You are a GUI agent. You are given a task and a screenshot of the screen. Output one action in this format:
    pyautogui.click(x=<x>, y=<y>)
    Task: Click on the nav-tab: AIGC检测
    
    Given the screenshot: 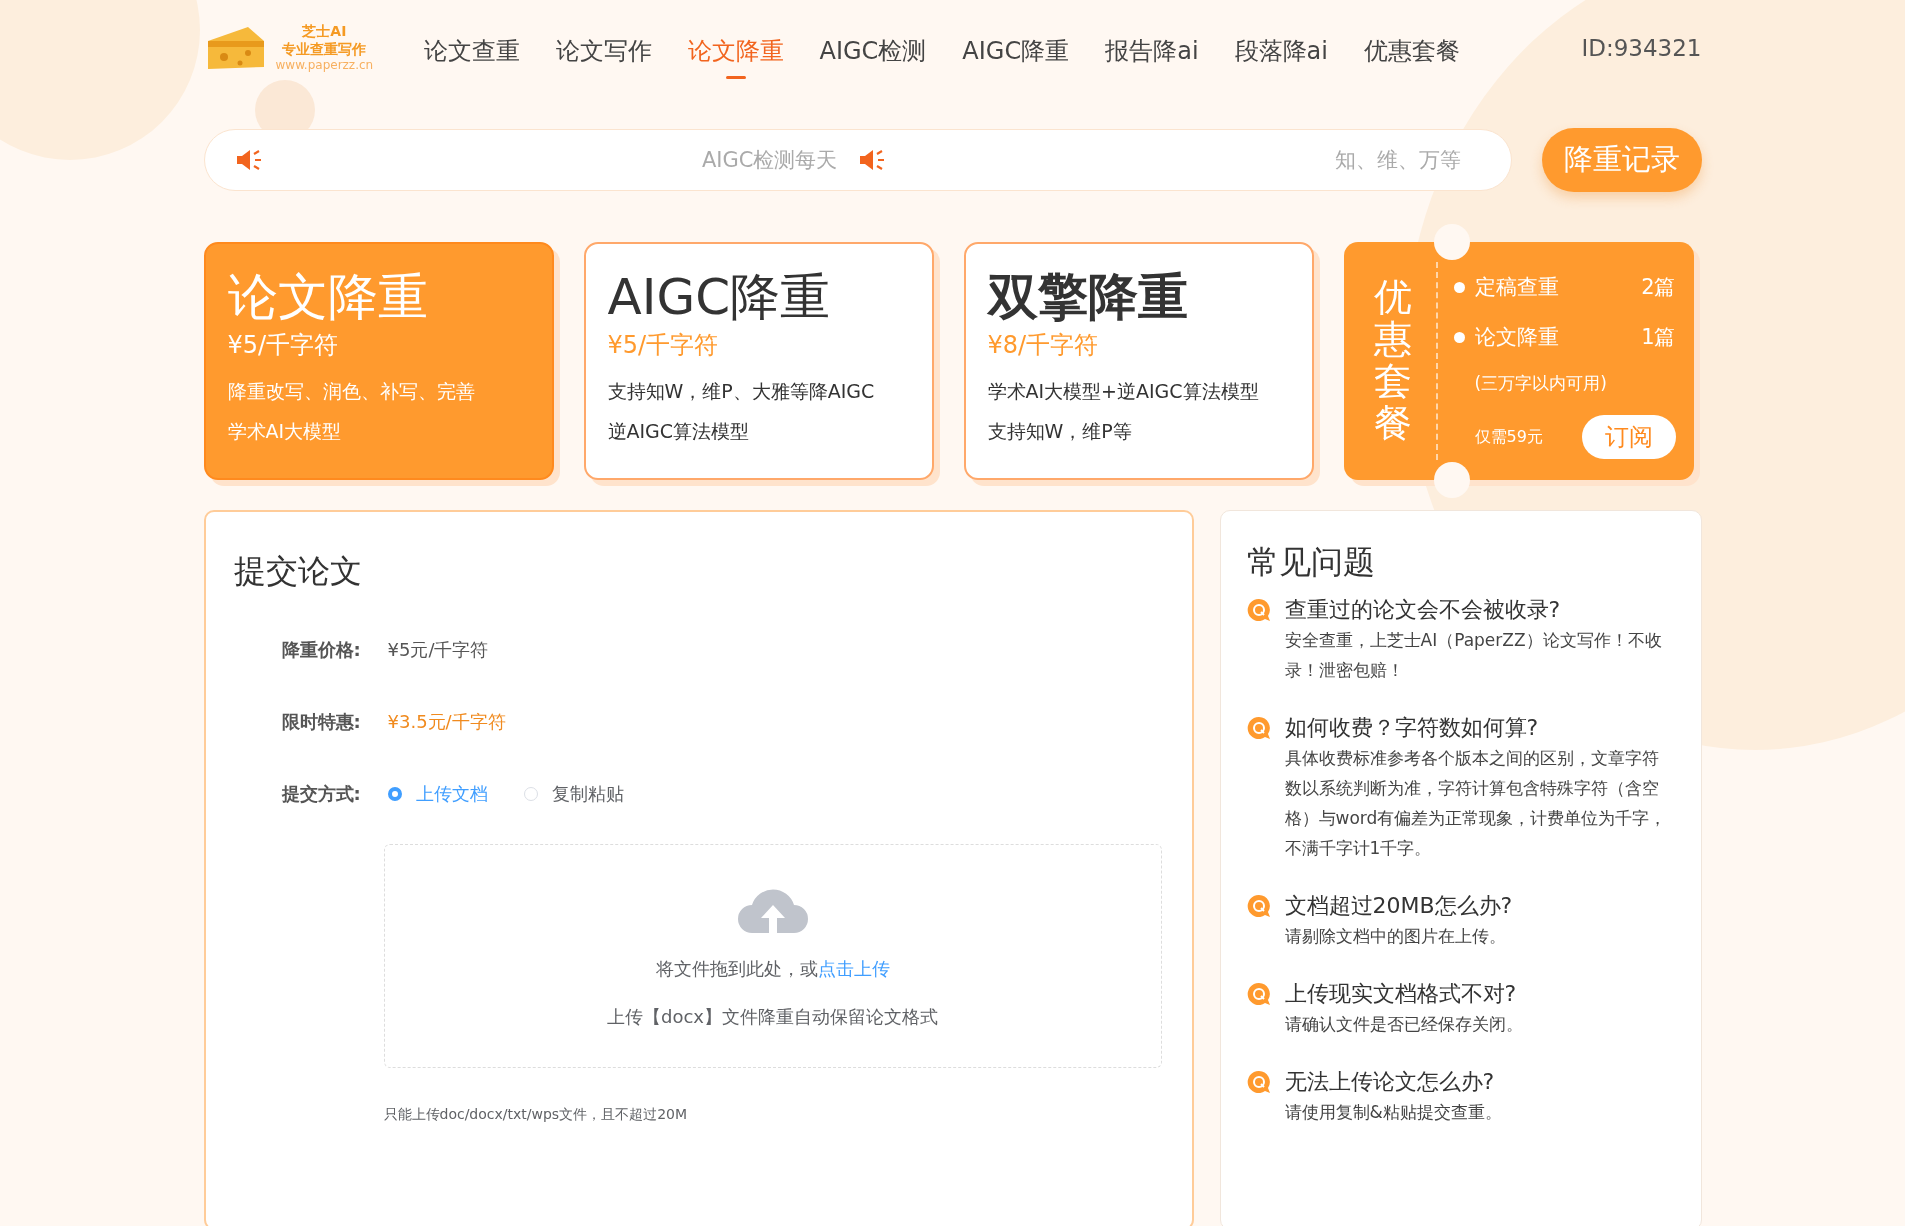 What is the action you would take?
    pyautogui.click(x=873, y=54)
    